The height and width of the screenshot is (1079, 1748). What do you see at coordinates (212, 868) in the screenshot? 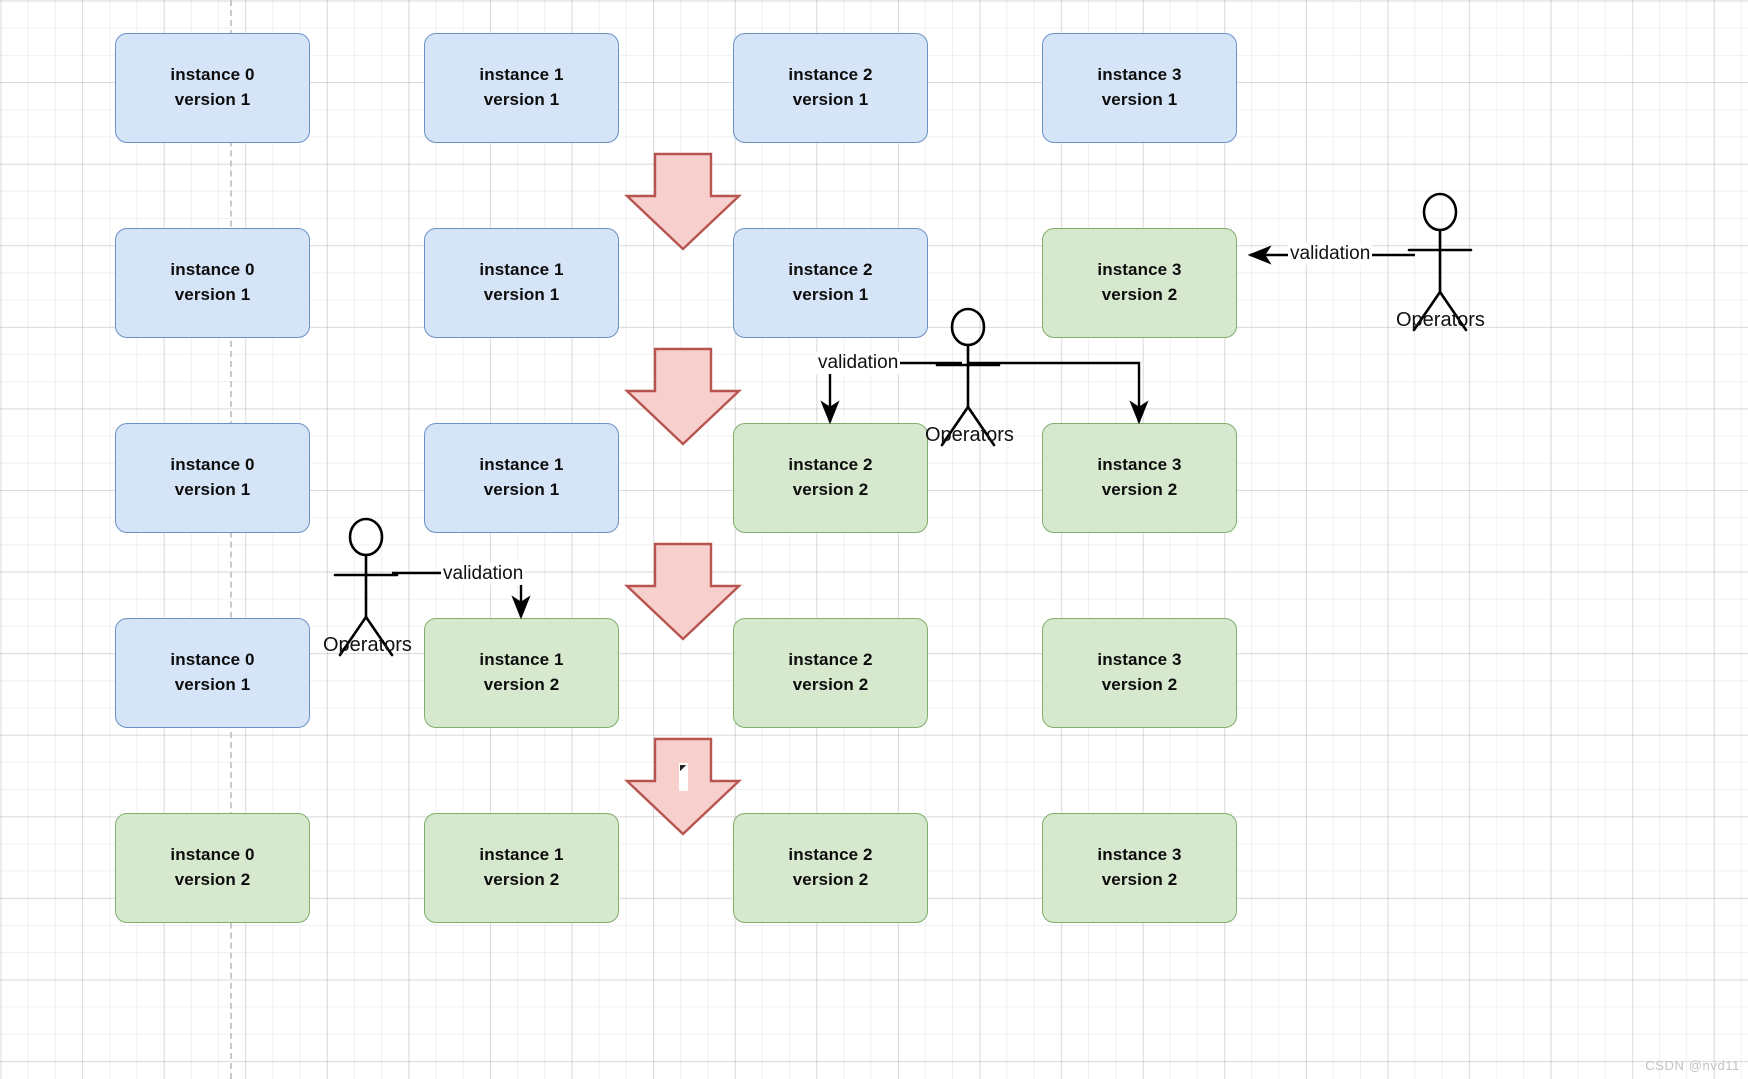
I see `instance-node: instance 0 version 2` at bounding box center [212, 868].